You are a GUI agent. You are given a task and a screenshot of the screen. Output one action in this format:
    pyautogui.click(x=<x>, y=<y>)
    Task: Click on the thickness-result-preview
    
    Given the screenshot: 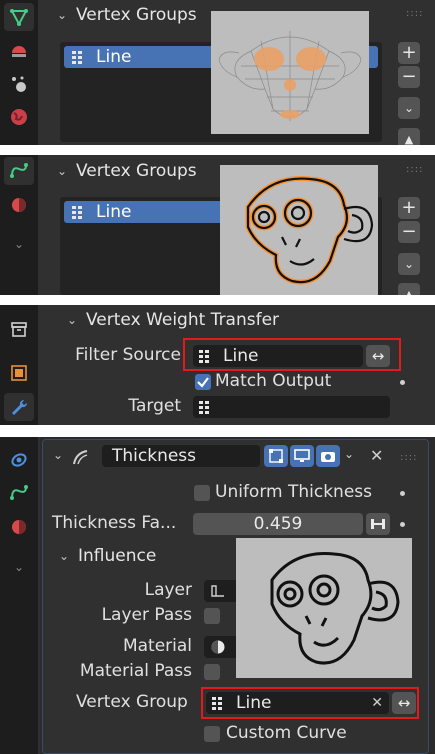 What is the action you would take?
    pyautogui.click(x=324, y=608)
    